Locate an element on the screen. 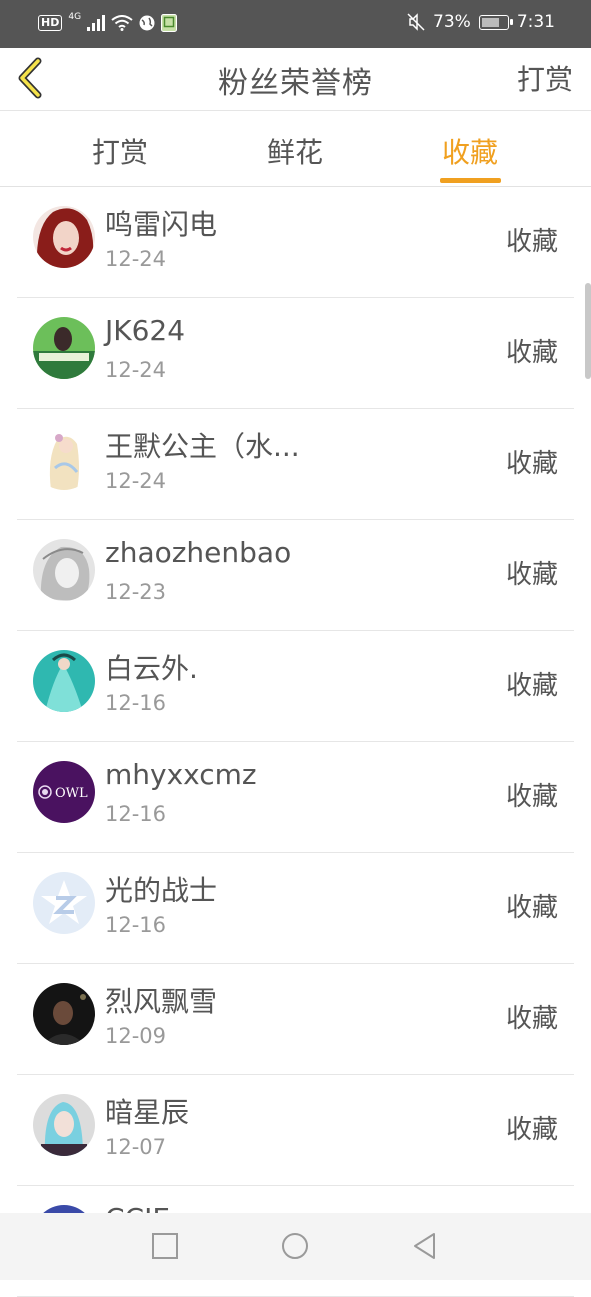 This screenshot has height=1297, width=591. battery-percent: 73% is located at coordinates (452, 22).